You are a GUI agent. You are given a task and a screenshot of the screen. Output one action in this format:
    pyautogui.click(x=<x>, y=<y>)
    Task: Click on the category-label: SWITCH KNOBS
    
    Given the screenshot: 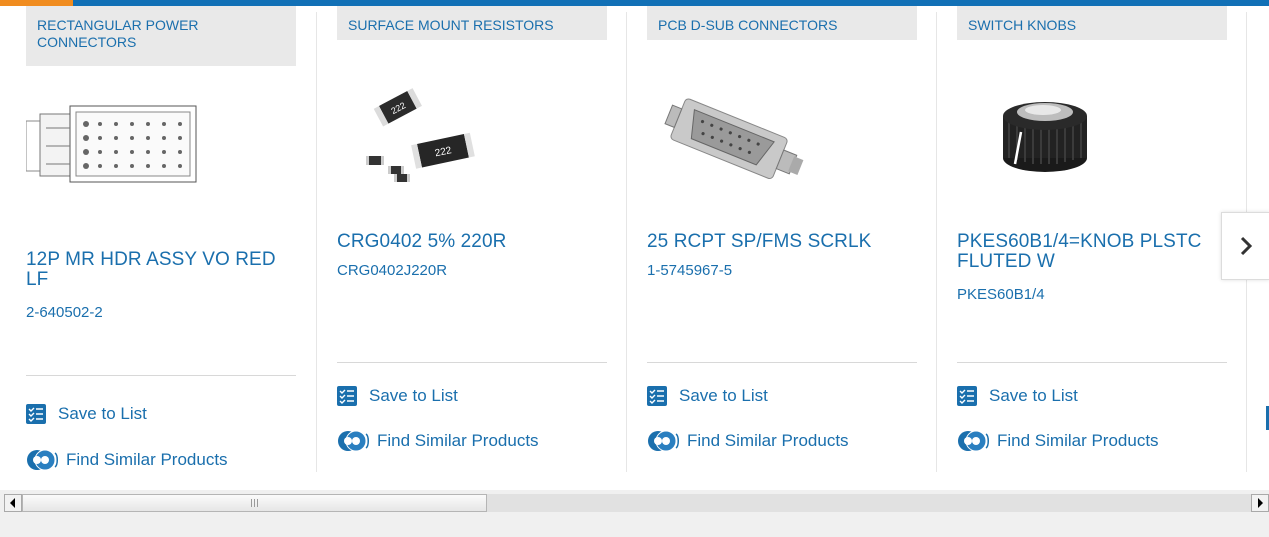 What is the action you would take?
    pyautogui.click(x=1092, y=23)
    